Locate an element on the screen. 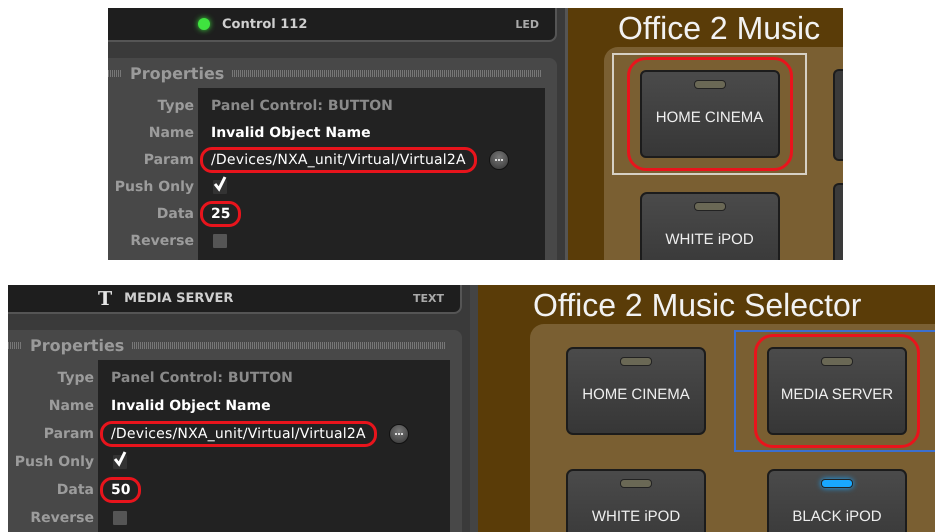  led-icon is located at coordinates (204, 24).